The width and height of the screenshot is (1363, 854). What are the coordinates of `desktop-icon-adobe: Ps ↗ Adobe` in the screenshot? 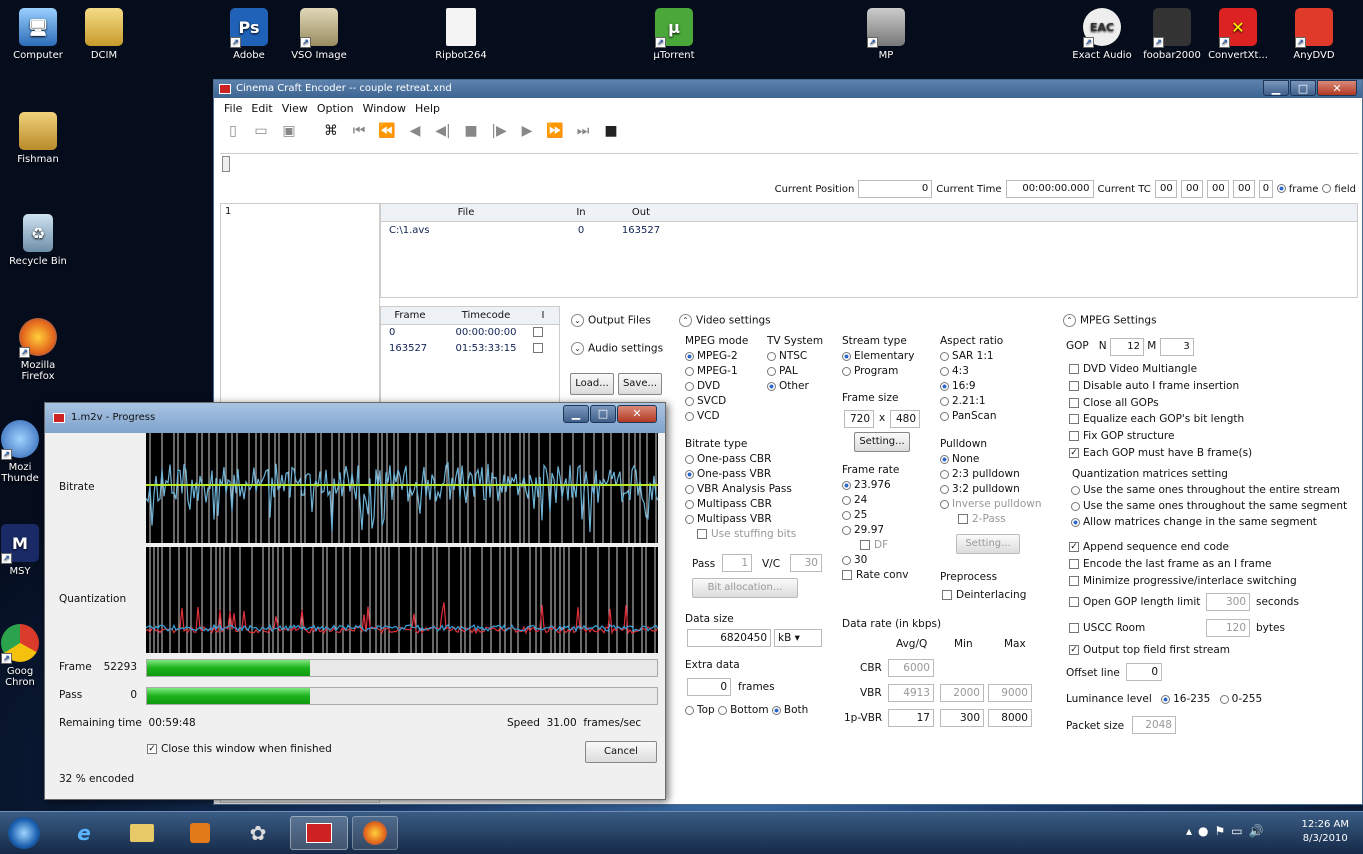 It's located at (249, 34).